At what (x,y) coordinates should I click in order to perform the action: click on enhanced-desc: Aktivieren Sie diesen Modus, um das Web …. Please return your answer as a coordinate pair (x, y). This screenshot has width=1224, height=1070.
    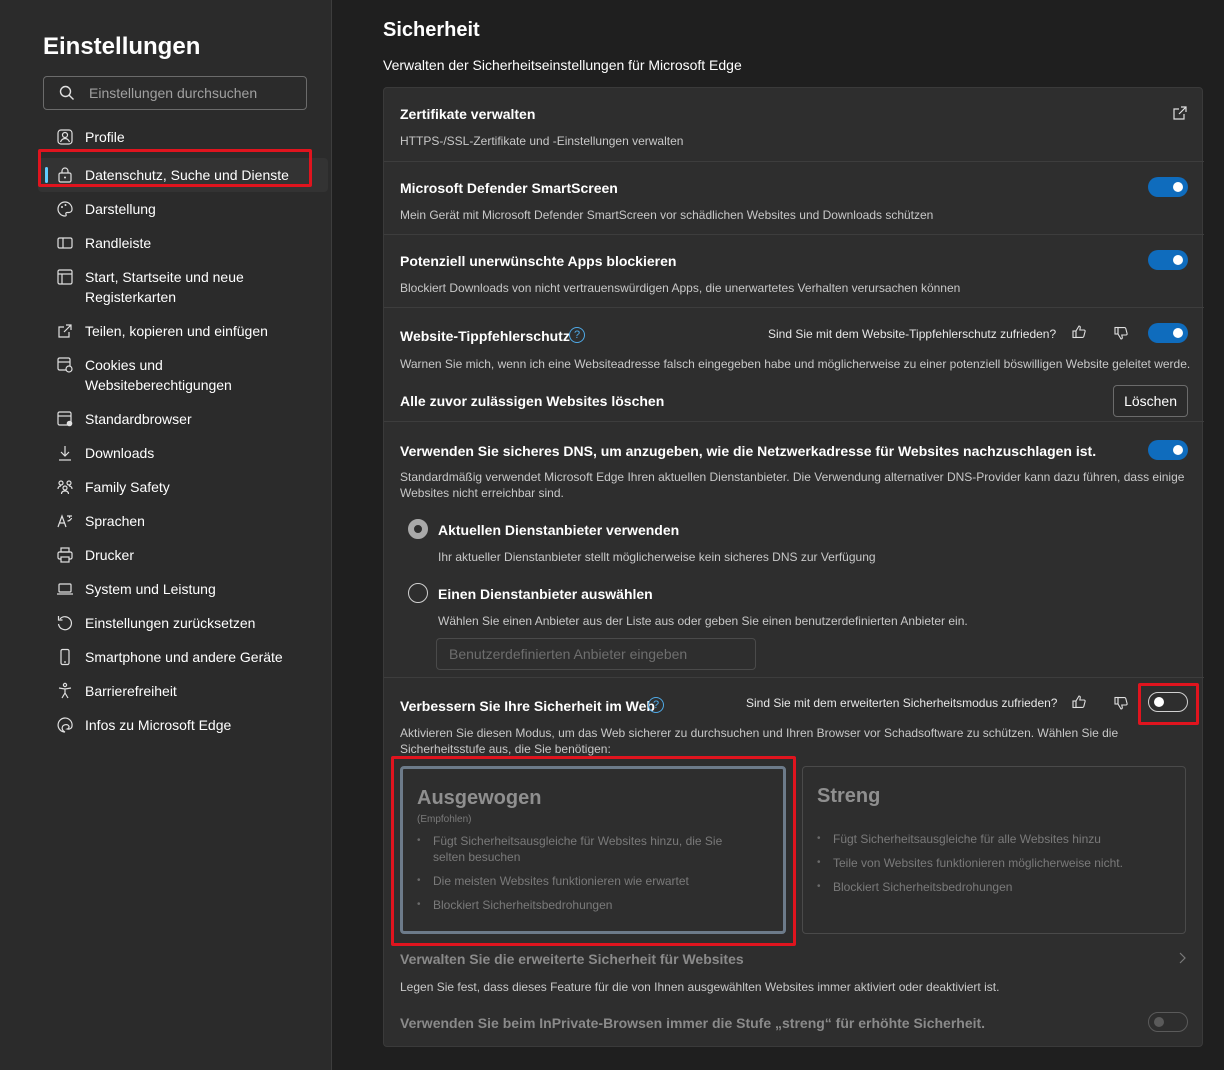
    Looking at the image, I should click on (759, 741).